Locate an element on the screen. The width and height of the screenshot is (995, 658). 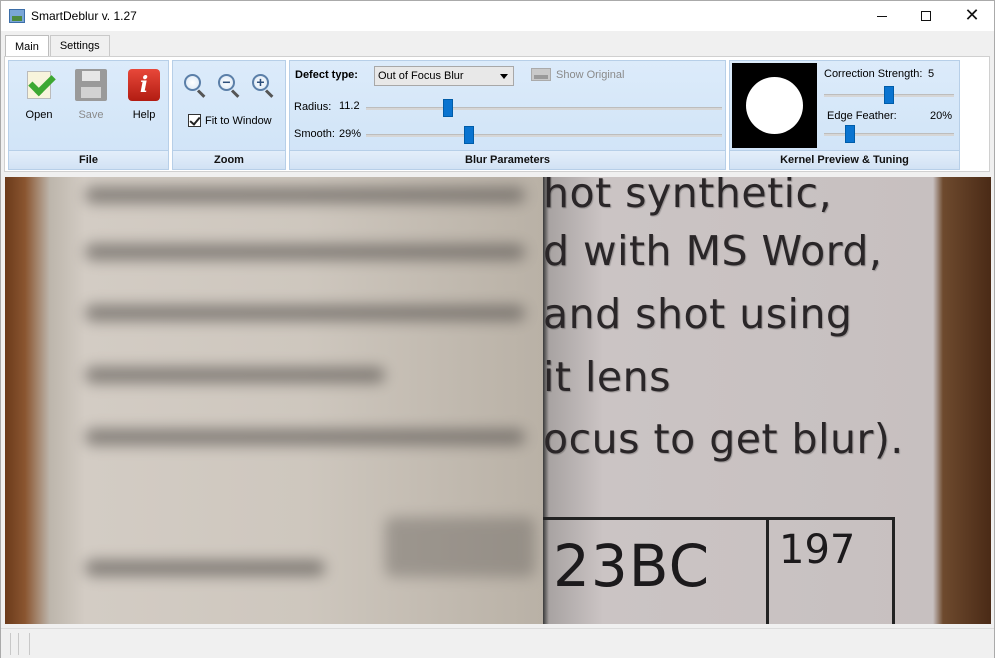
kernel-preview is located at coordinates (774, 105).